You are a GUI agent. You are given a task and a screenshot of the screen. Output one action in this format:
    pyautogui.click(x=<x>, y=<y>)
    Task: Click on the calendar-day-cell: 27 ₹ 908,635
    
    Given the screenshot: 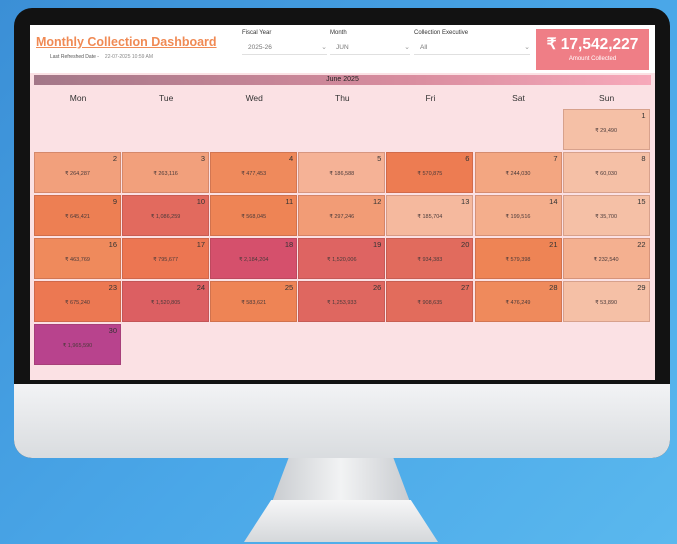 What is the action you would take?
    pyautogui.click(x=430, y=301)
    